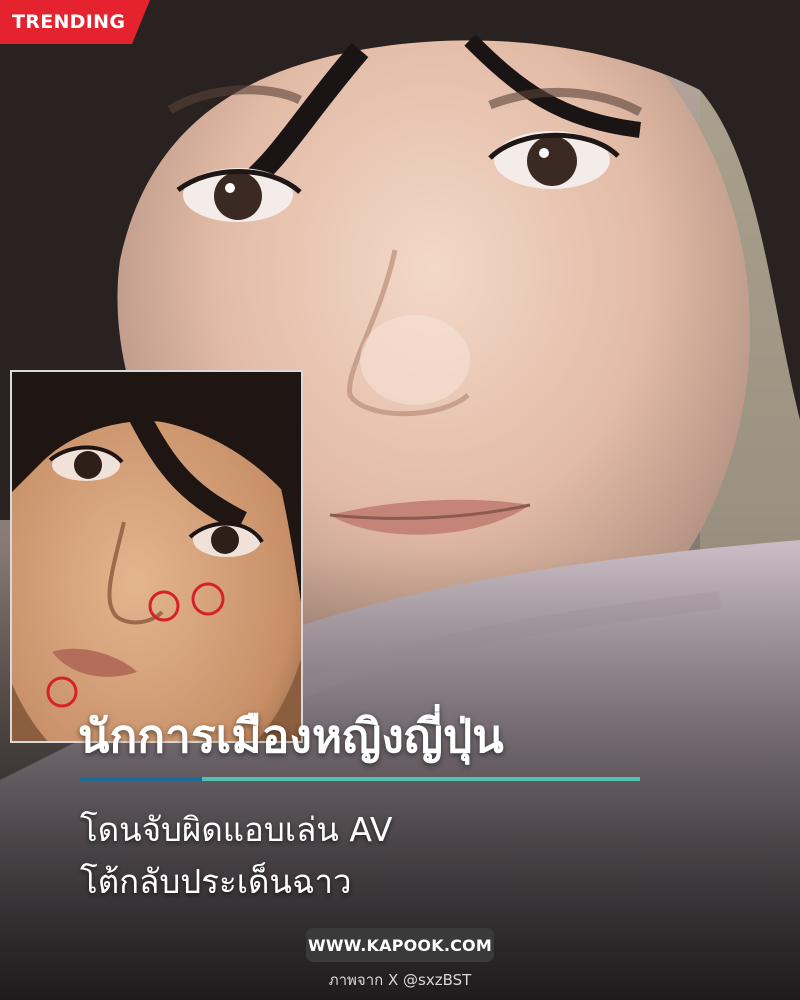 This screenshot has height=1000, width=800. I want to click on site-url-badge: WWW.KAPOOK.COM, so click(400, 945).